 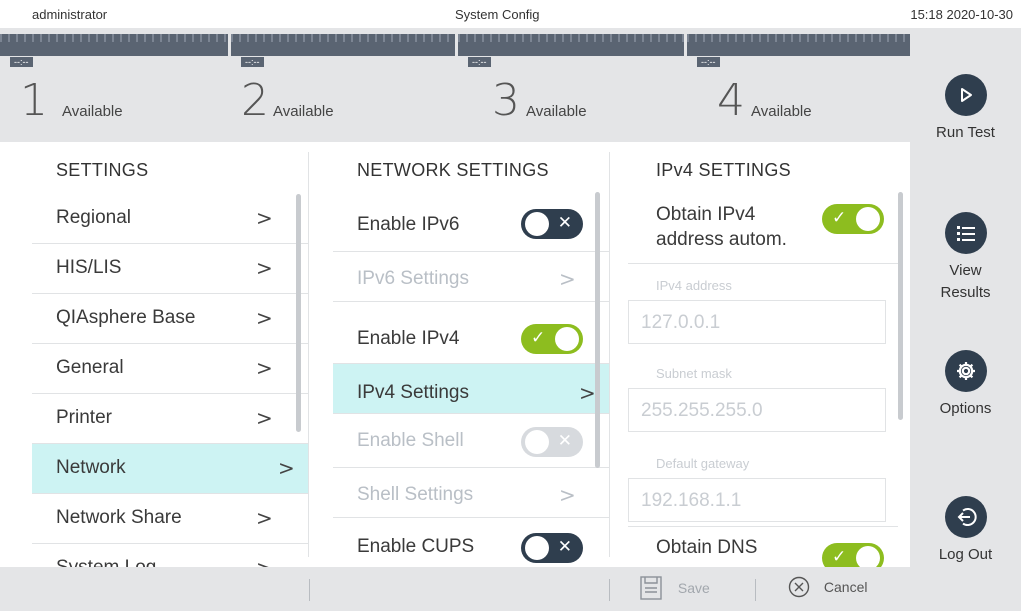 What do you see at coordinates (90, 367) in the screenshot?
I see `settings-item-label: General` at bounding box center [90, 367].